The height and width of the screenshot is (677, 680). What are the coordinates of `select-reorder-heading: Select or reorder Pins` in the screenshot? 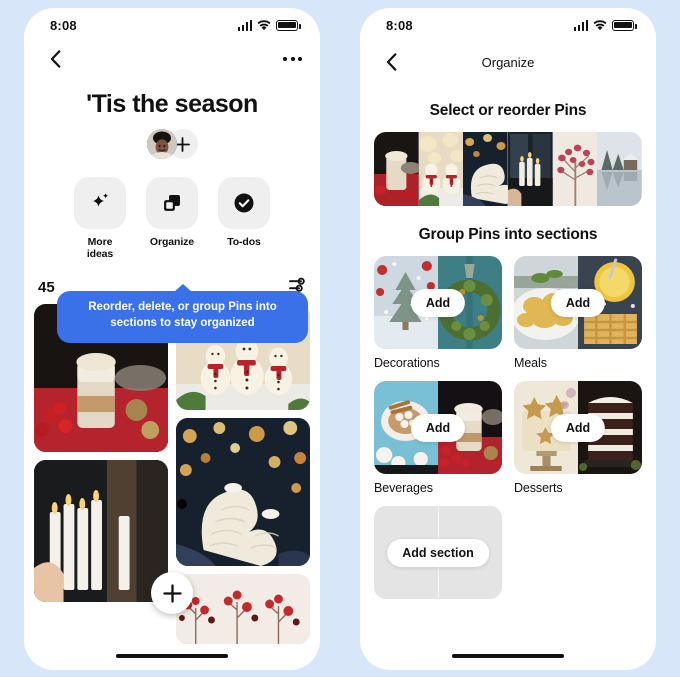 It's located at (508, 110).